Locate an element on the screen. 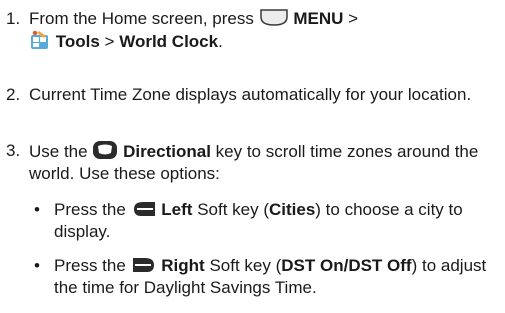 This screenshot has height=313, width=505. tools-icon is located at coordinates (40, 40).